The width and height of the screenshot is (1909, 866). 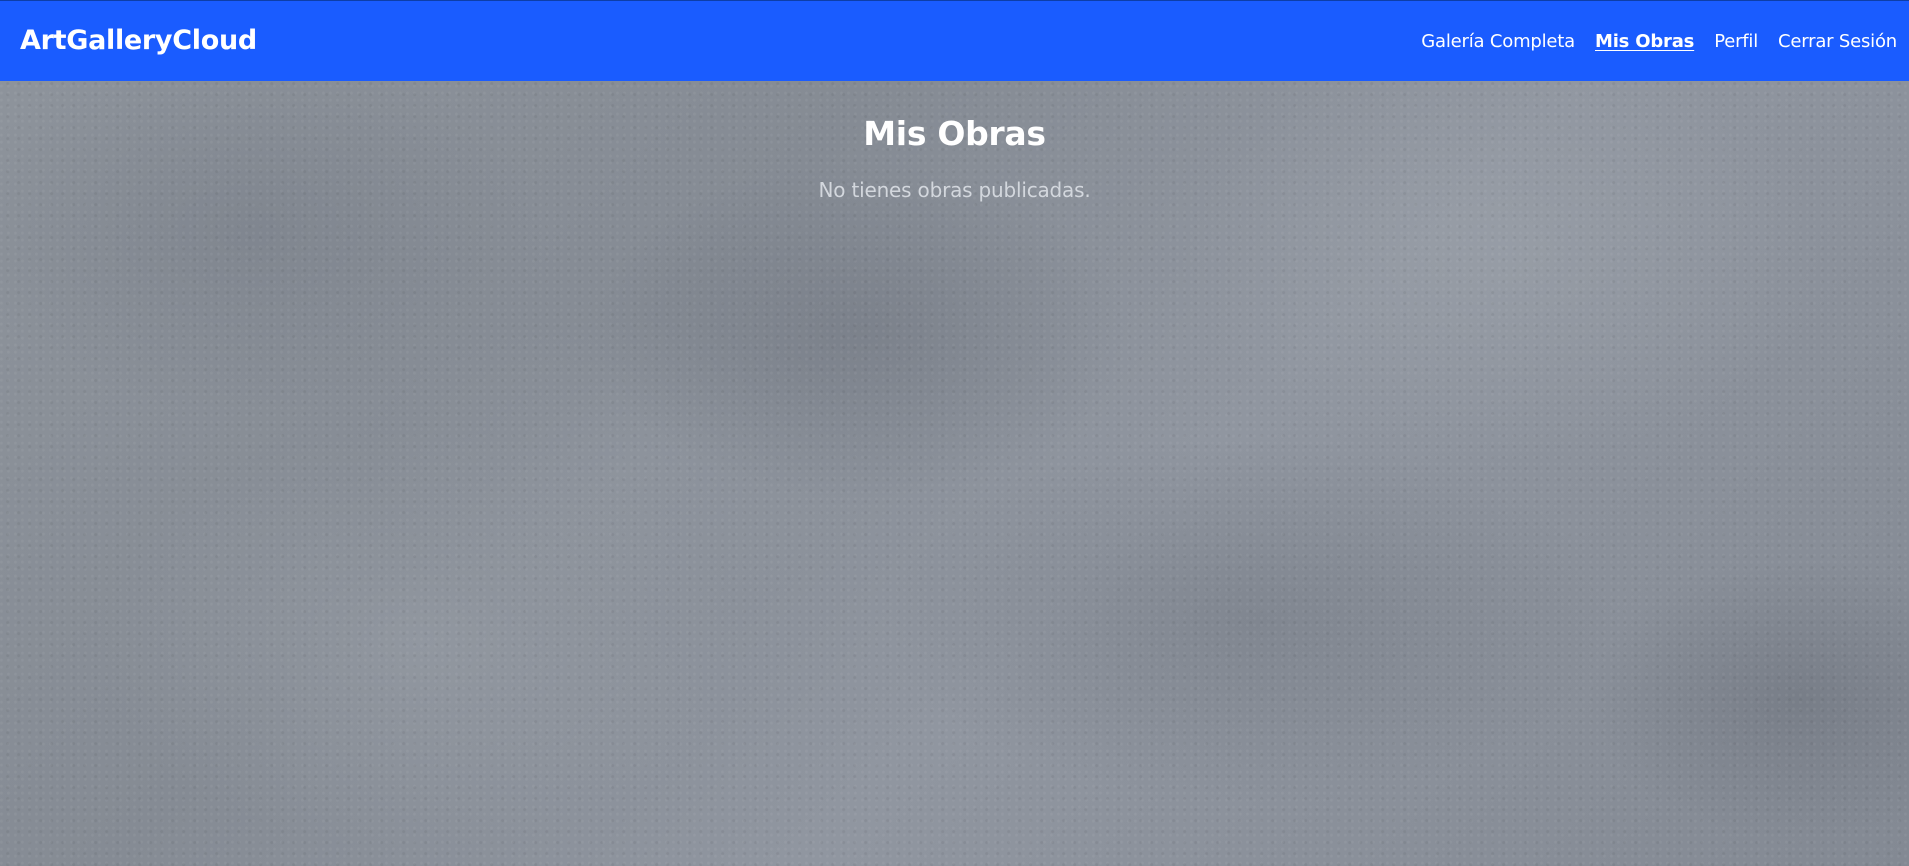 What do you see at coordinates (1837, 42) in the screenshot?
I see `nav-link-cerrar-sesion: Cerrar Sesión` at bounding box center [1837, 42].